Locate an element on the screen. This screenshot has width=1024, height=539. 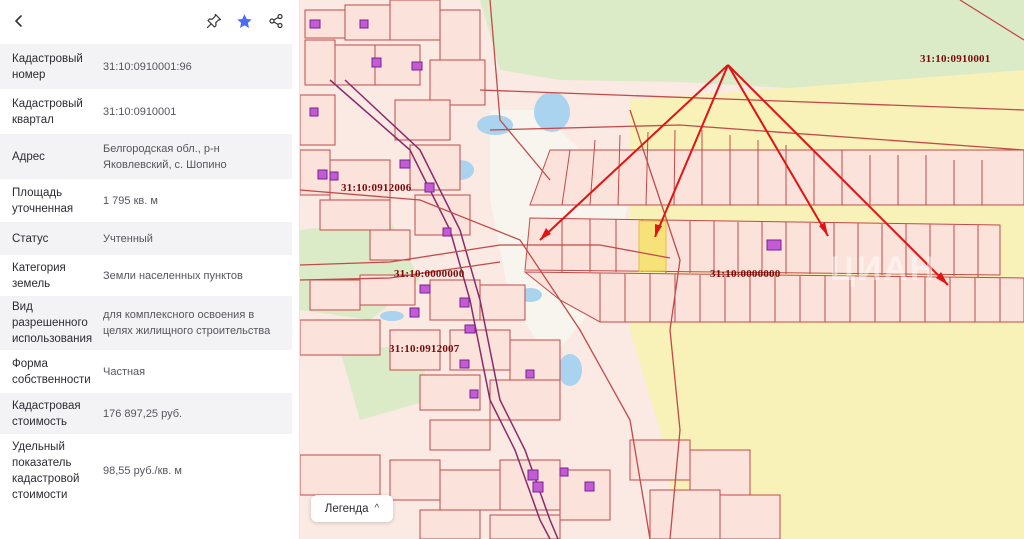
quarter-label: 31:10:0912006 is located at coordinates (376, 188).